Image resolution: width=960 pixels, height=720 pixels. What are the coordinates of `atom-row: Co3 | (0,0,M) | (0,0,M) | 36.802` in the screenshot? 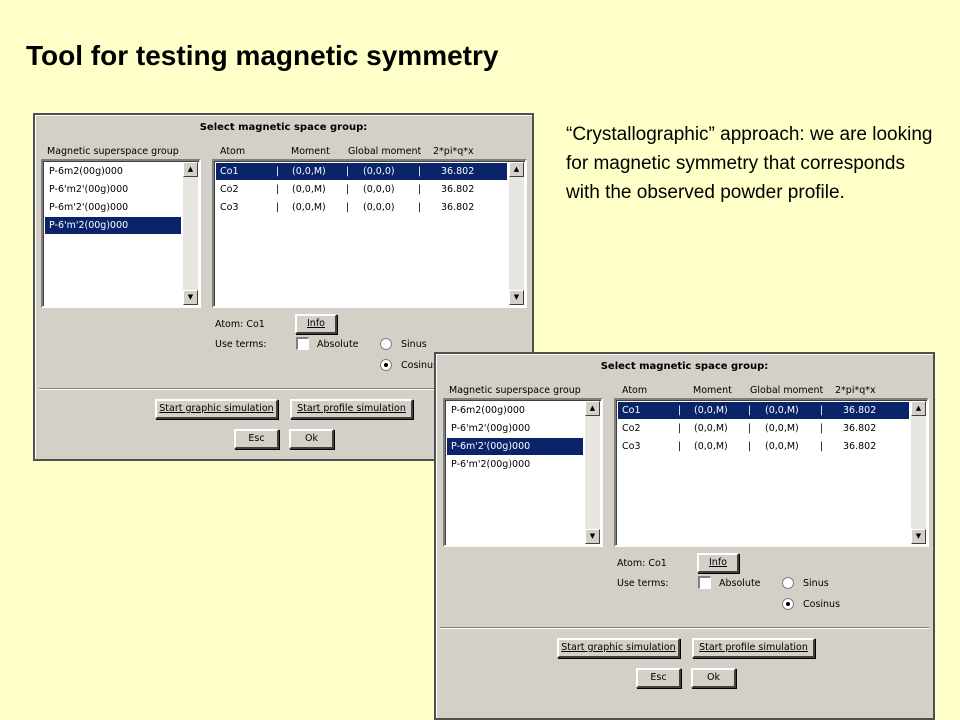 It's located at (763, 446).